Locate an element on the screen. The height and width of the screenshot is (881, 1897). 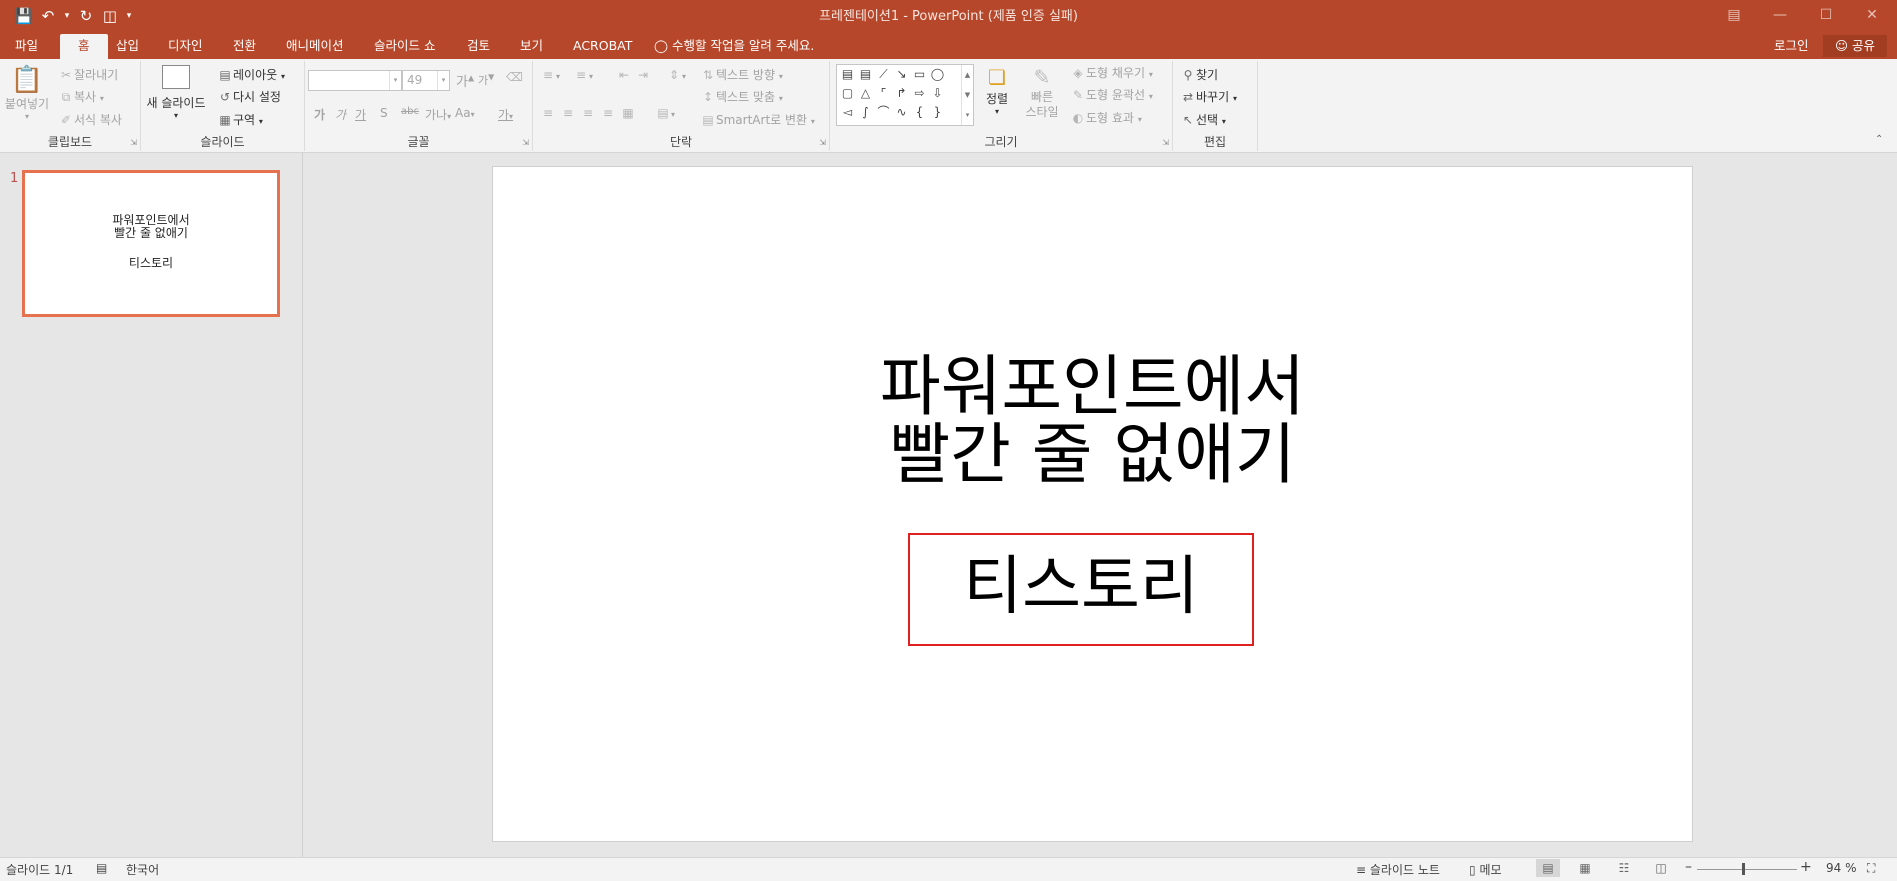
paste-button: 📋 붙여넣기 ▾ is located at coordinates (27, 93).